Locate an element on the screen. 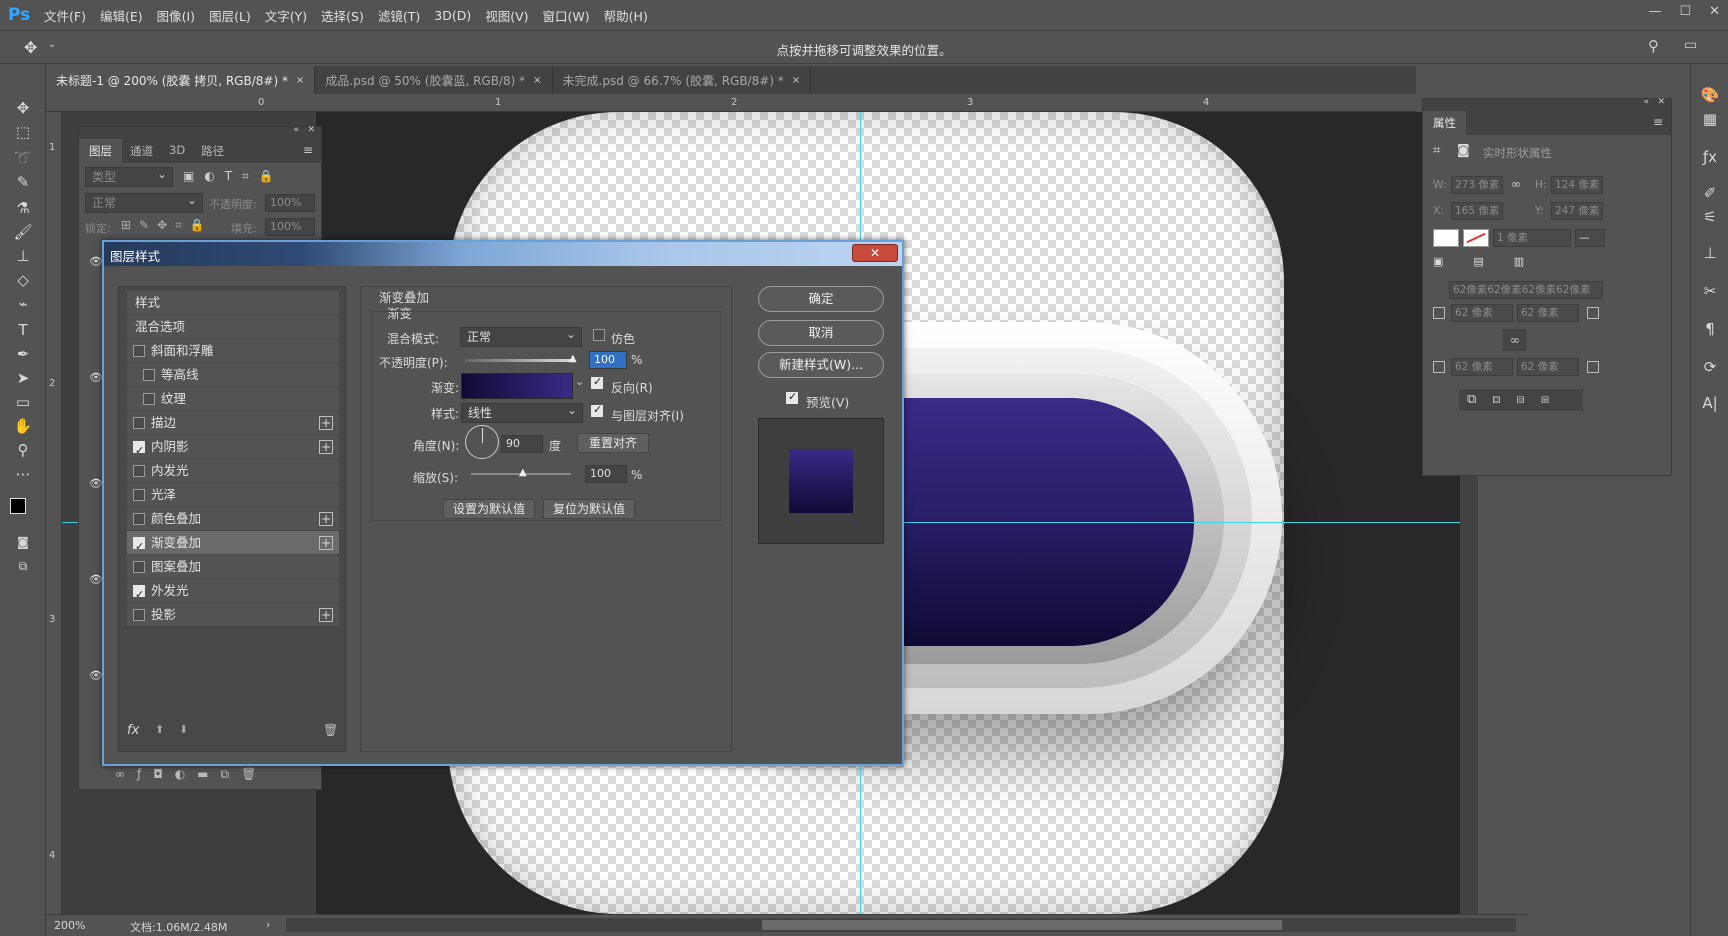 This screenshot has height=936, width=1728. styles-header: 样式 is located at coordinates (233, 303).